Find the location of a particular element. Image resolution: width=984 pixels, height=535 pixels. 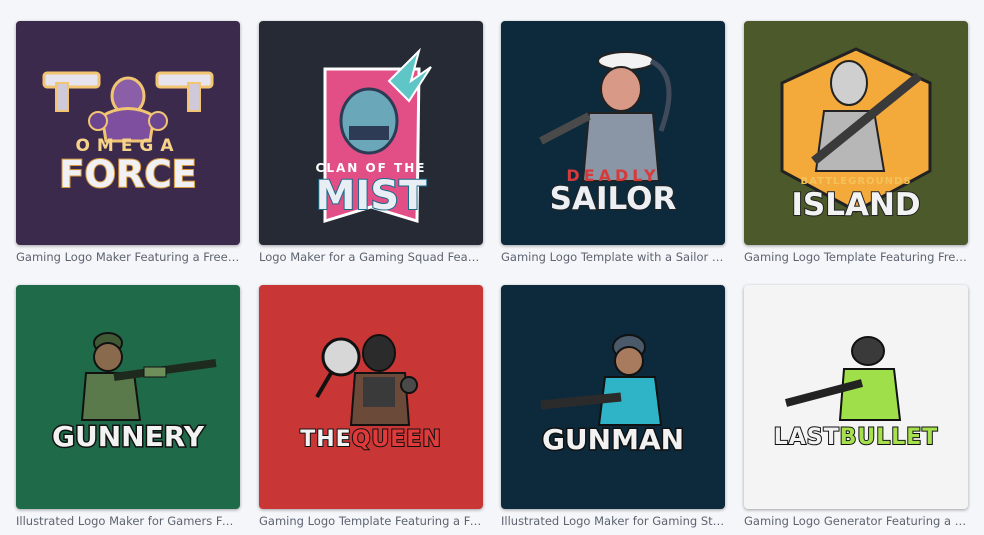

logo-title: ISLAND is located at coordinates (855, 205).